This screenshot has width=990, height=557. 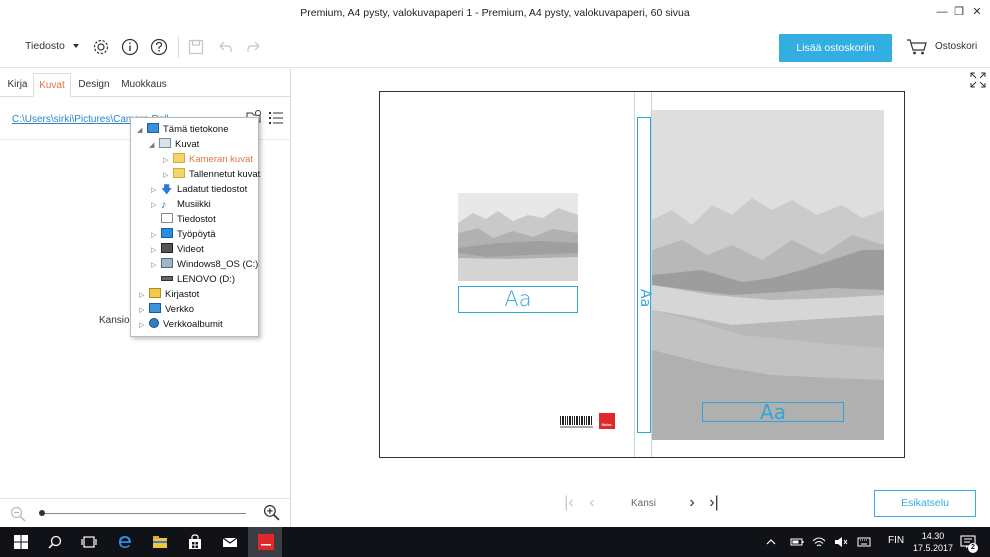 What do you see at coordinates (155, 293) in the screenshot?
I see `library-icon` at bounding box center [155, 293].